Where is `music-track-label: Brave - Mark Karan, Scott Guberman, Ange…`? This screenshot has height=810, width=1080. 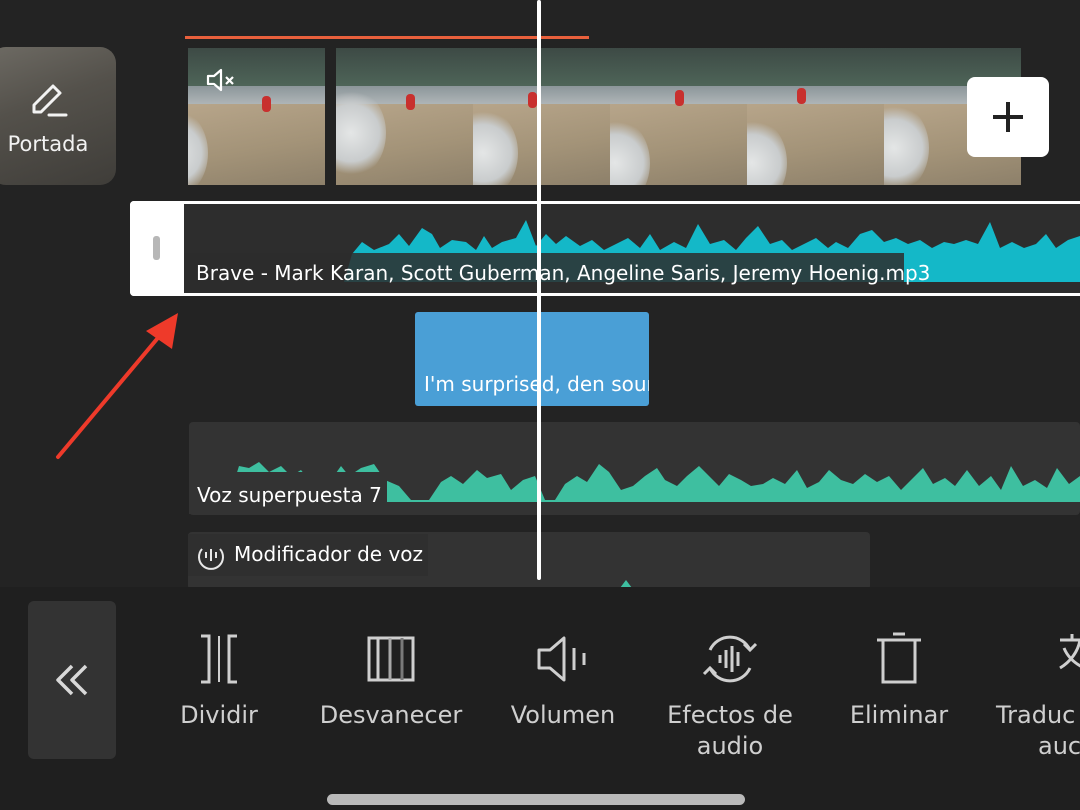 music-track-label: Brave - Mark Karan, Scott Guberman, Ange… is located at coordinates (563, 273).